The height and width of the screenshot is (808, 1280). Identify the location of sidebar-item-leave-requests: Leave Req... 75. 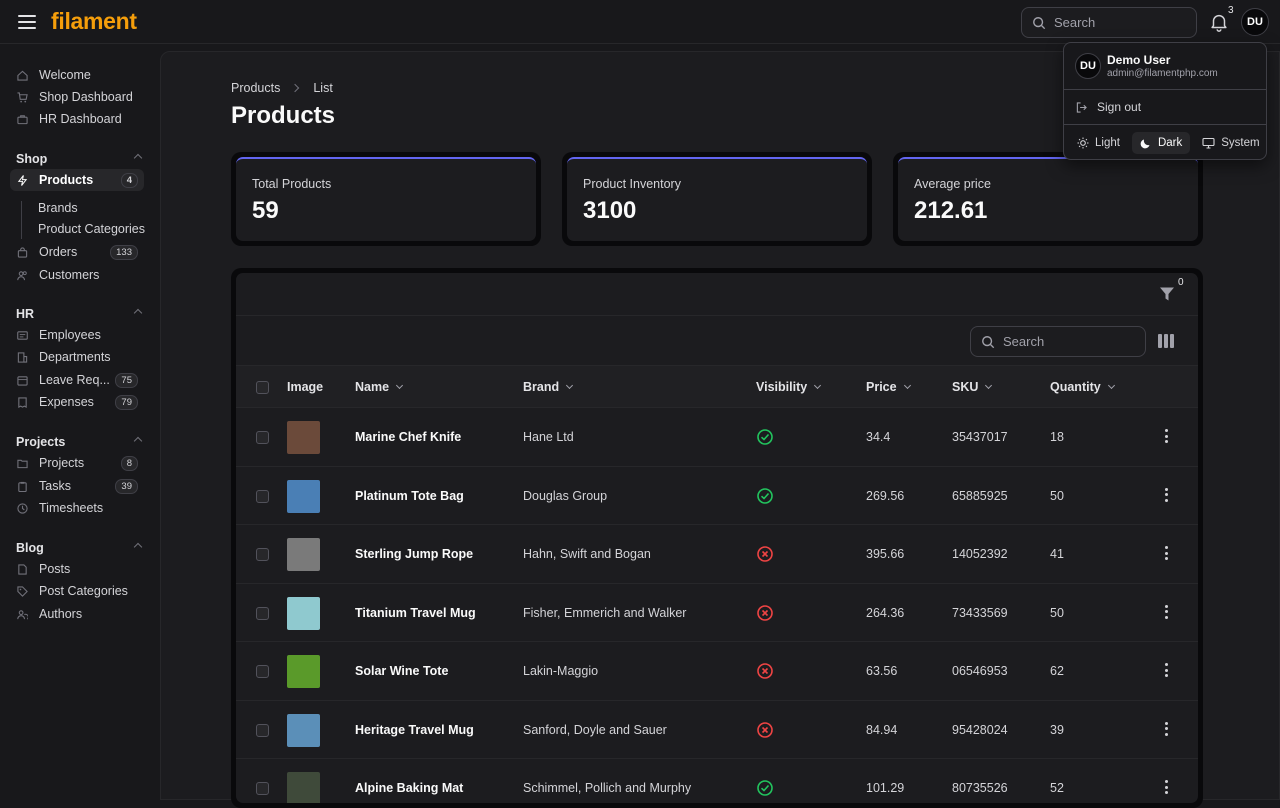
(77, 380).